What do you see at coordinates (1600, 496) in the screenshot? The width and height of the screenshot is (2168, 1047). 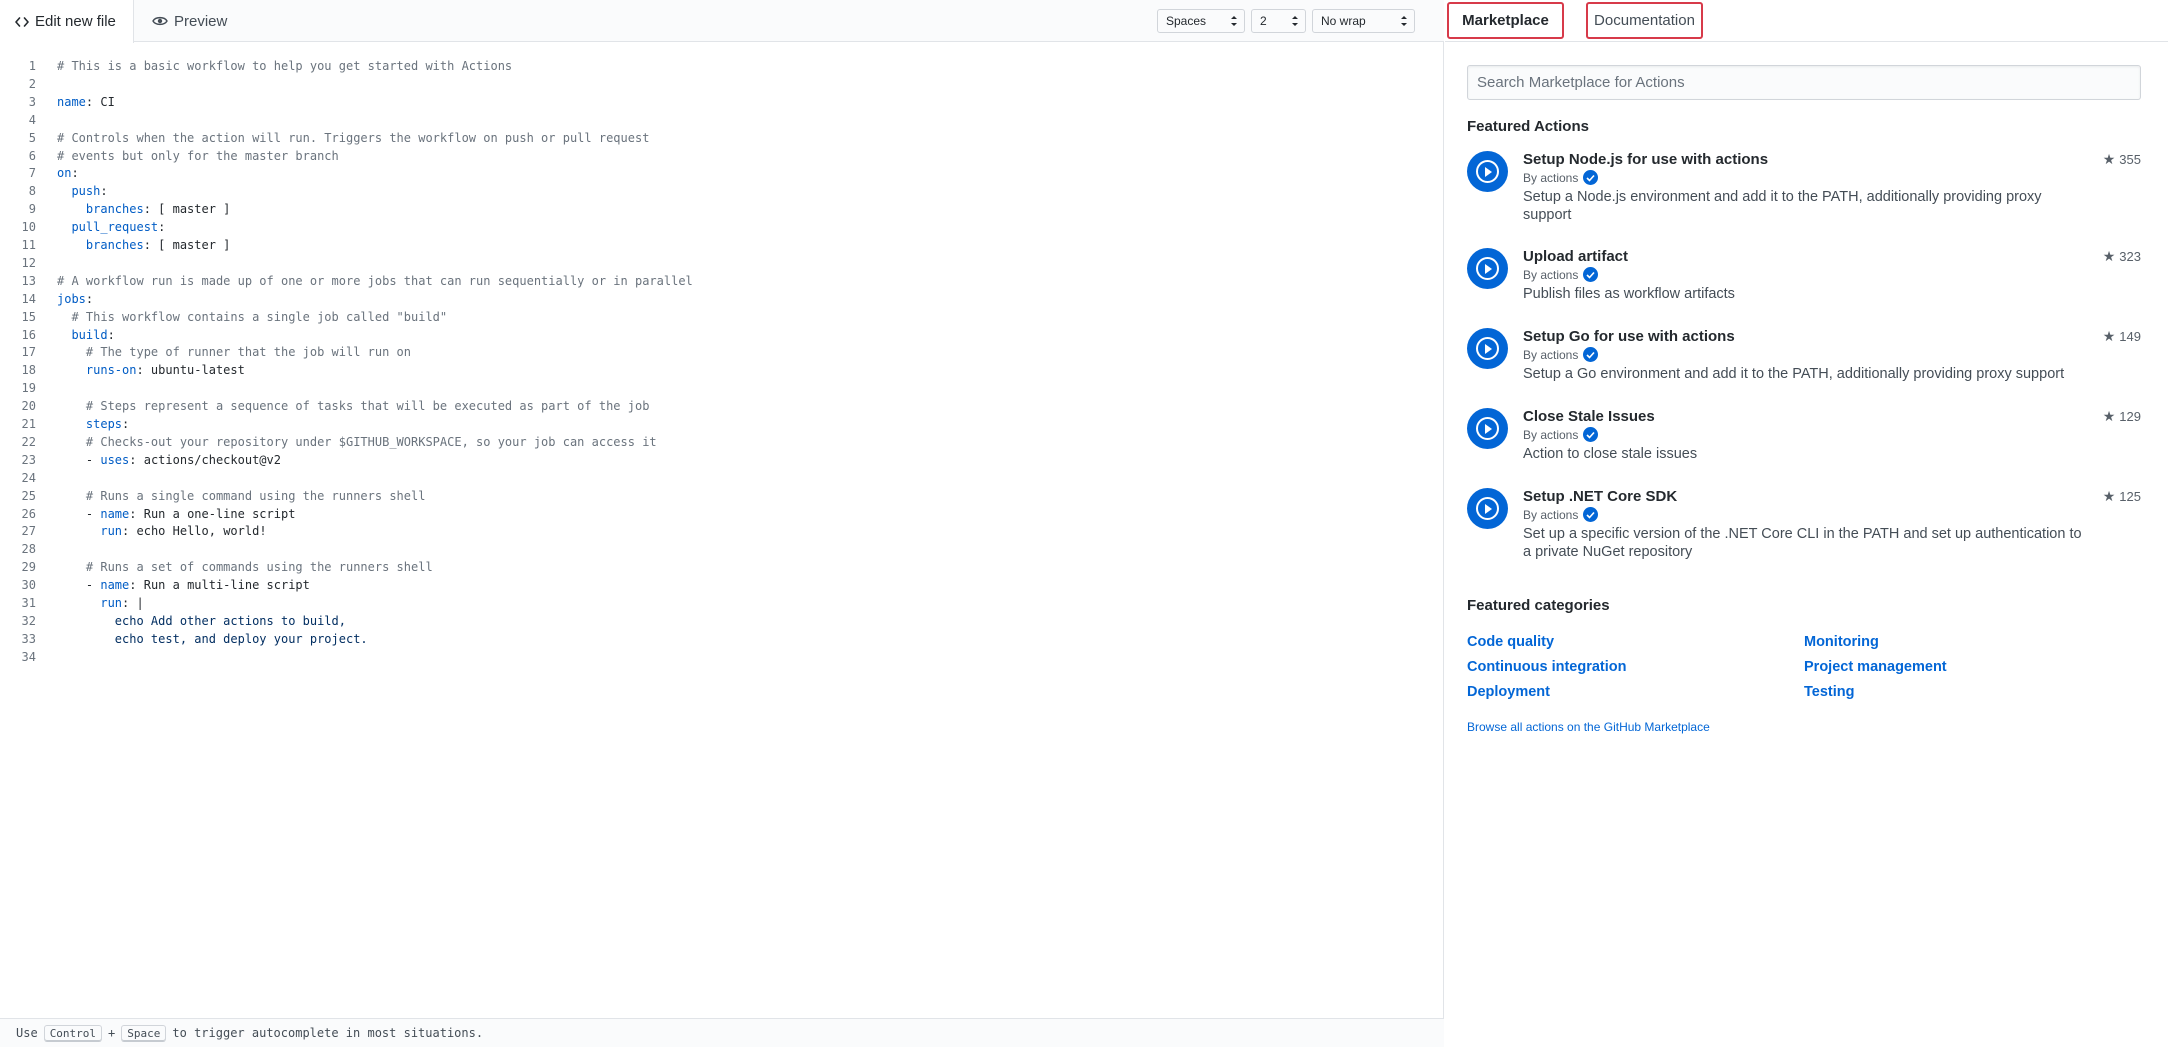 I see `action-name: Setup .NET Core SDK` at bounding box center [1600, 496].